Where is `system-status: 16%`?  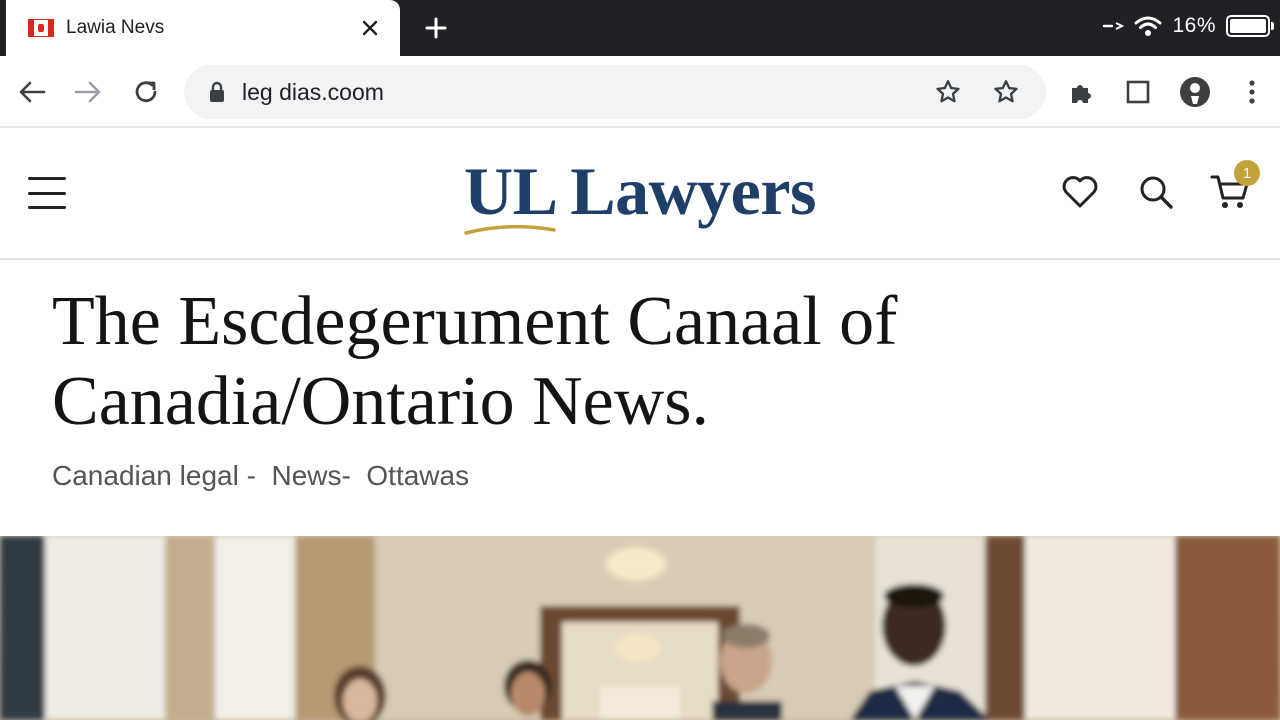
system-status: 16% is located at coordinates (1188, 26).